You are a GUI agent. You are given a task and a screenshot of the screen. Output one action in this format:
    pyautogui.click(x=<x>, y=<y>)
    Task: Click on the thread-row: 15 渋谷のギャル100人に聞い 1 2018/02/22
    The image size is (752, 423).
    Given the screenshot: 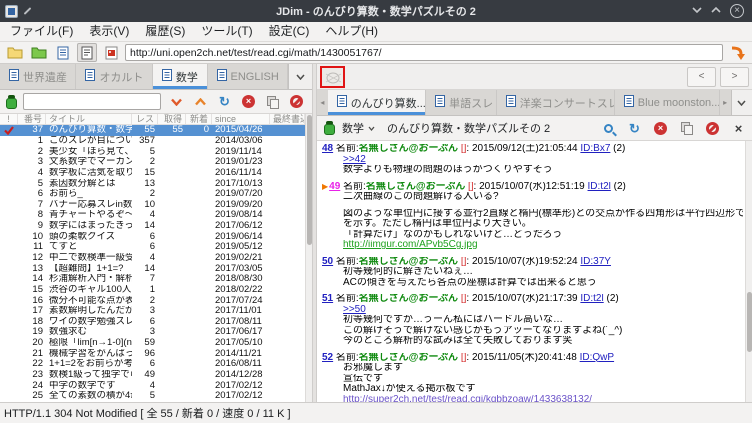 What is the action you would take?
    pyautogui.click(x=152, y=290)
    